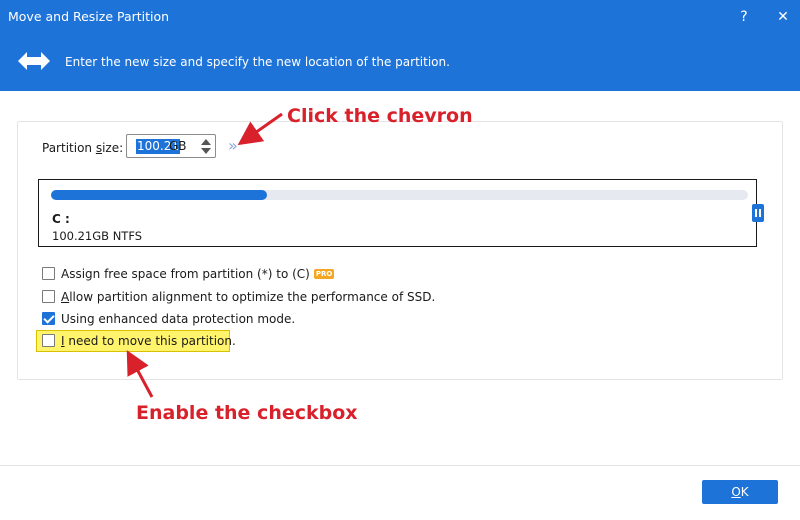 Image resolution: width=800 pixels, height=520 pixels. I want to click on ok-button: OK, so click(740, 492).